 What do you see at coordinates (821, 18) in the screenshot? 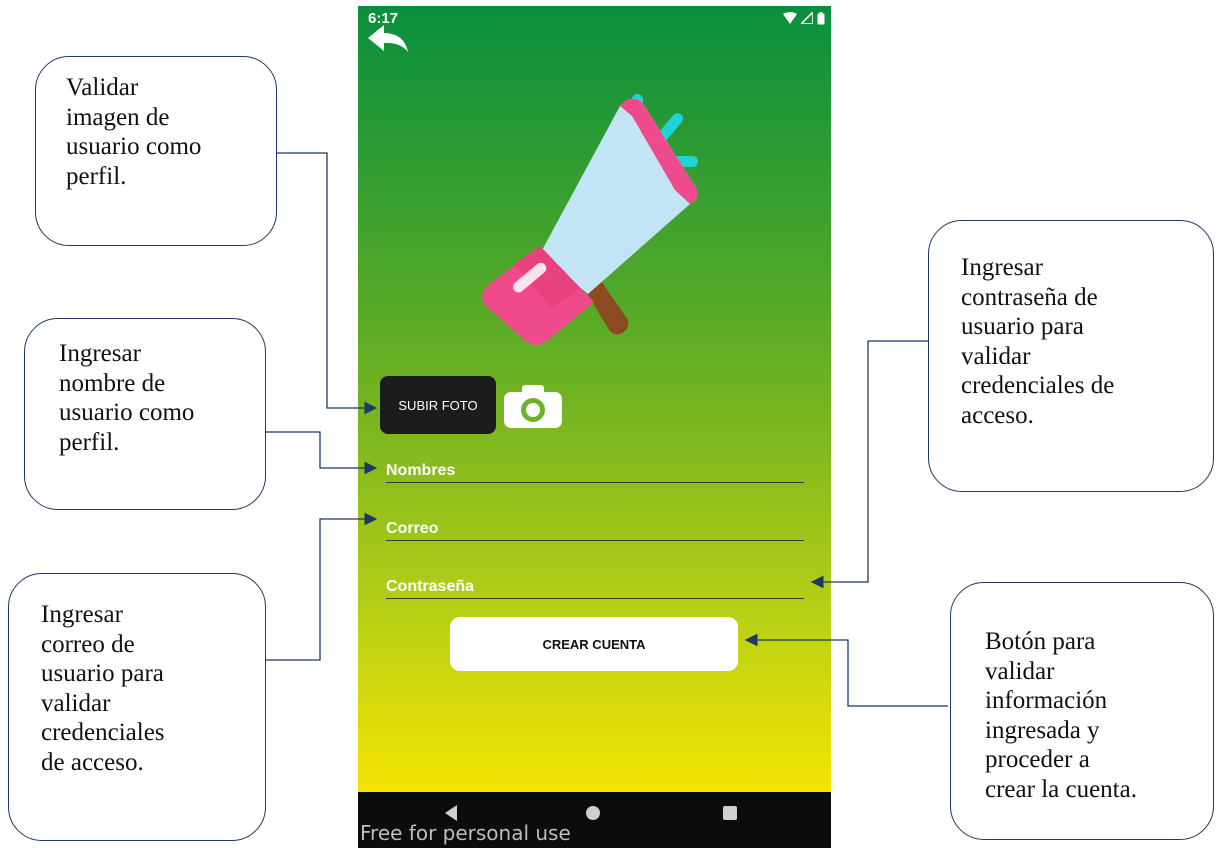
I see `battery-icon` at bounding box center [821, 18].